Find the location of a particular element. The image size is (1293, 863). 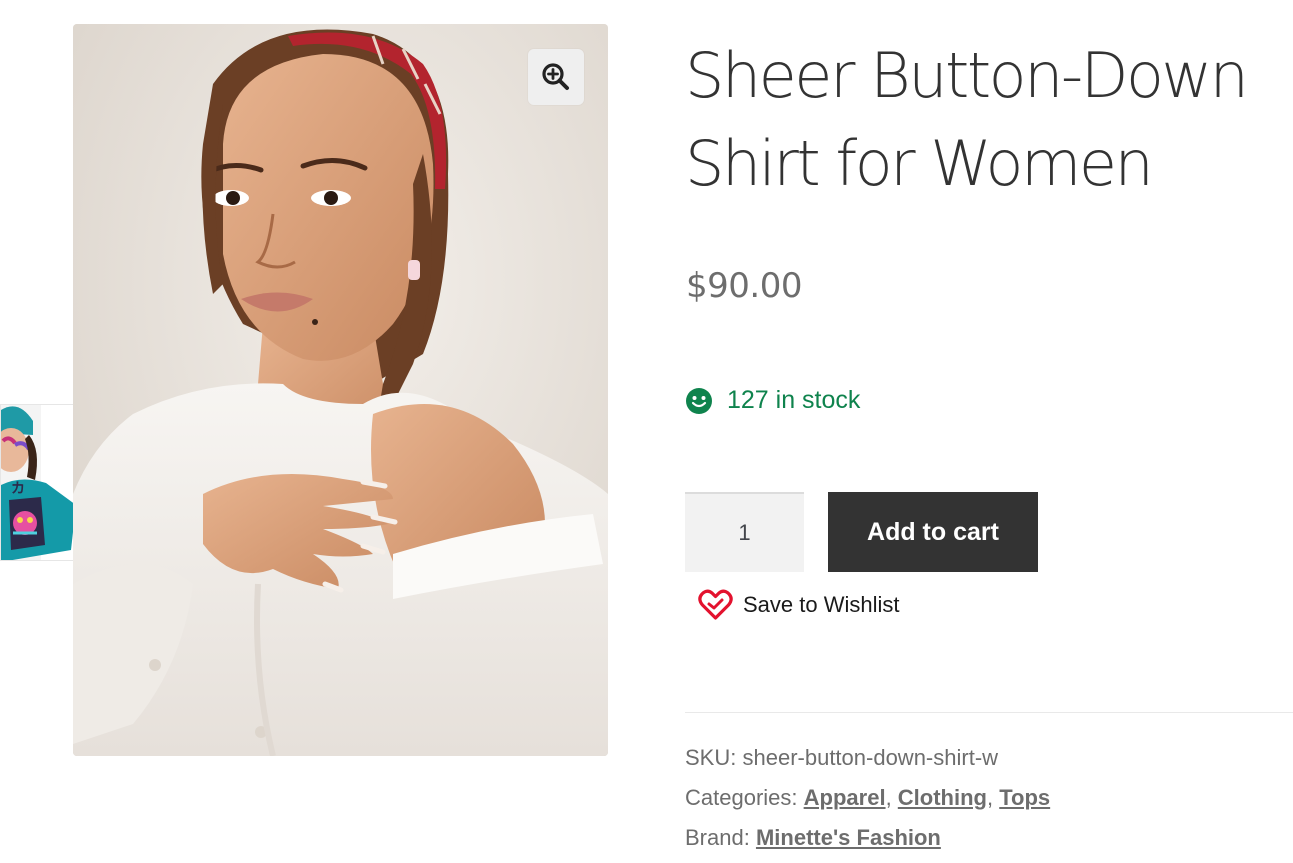

save-to-wishlist-button: Save to Wishlist is located at coordinates (799, 605).